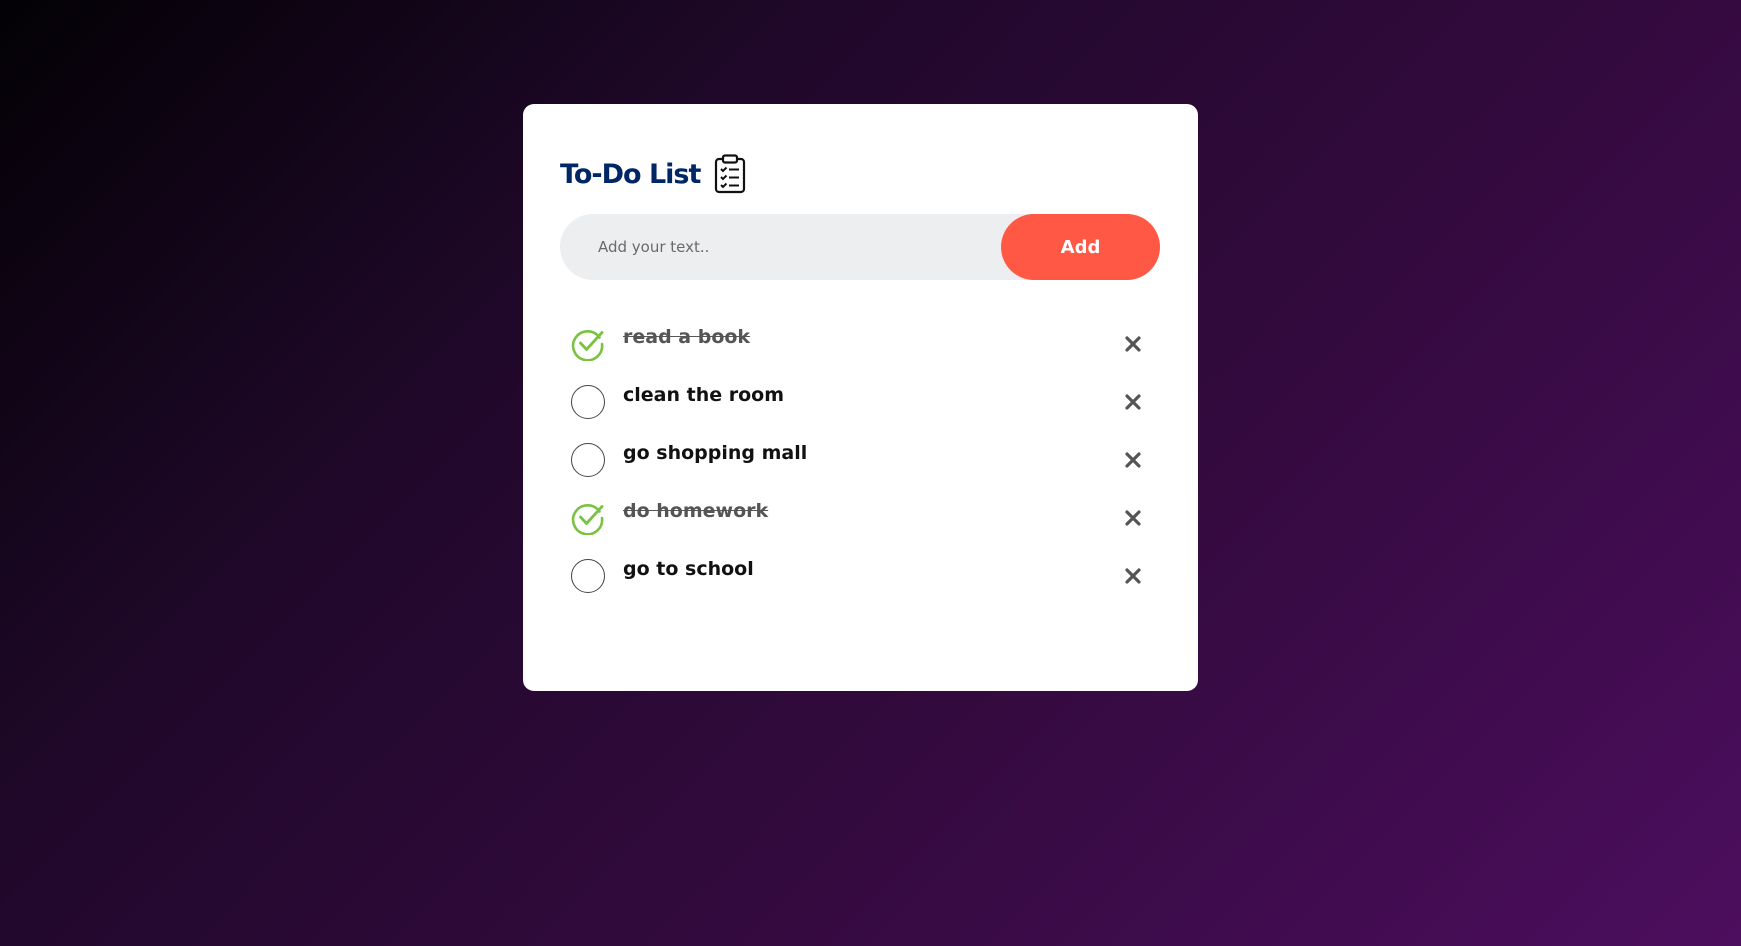  What do you see at coordinates (696, 511) in the screenshot?
I see `task-text: do homework` at bounding box center [696, 511].